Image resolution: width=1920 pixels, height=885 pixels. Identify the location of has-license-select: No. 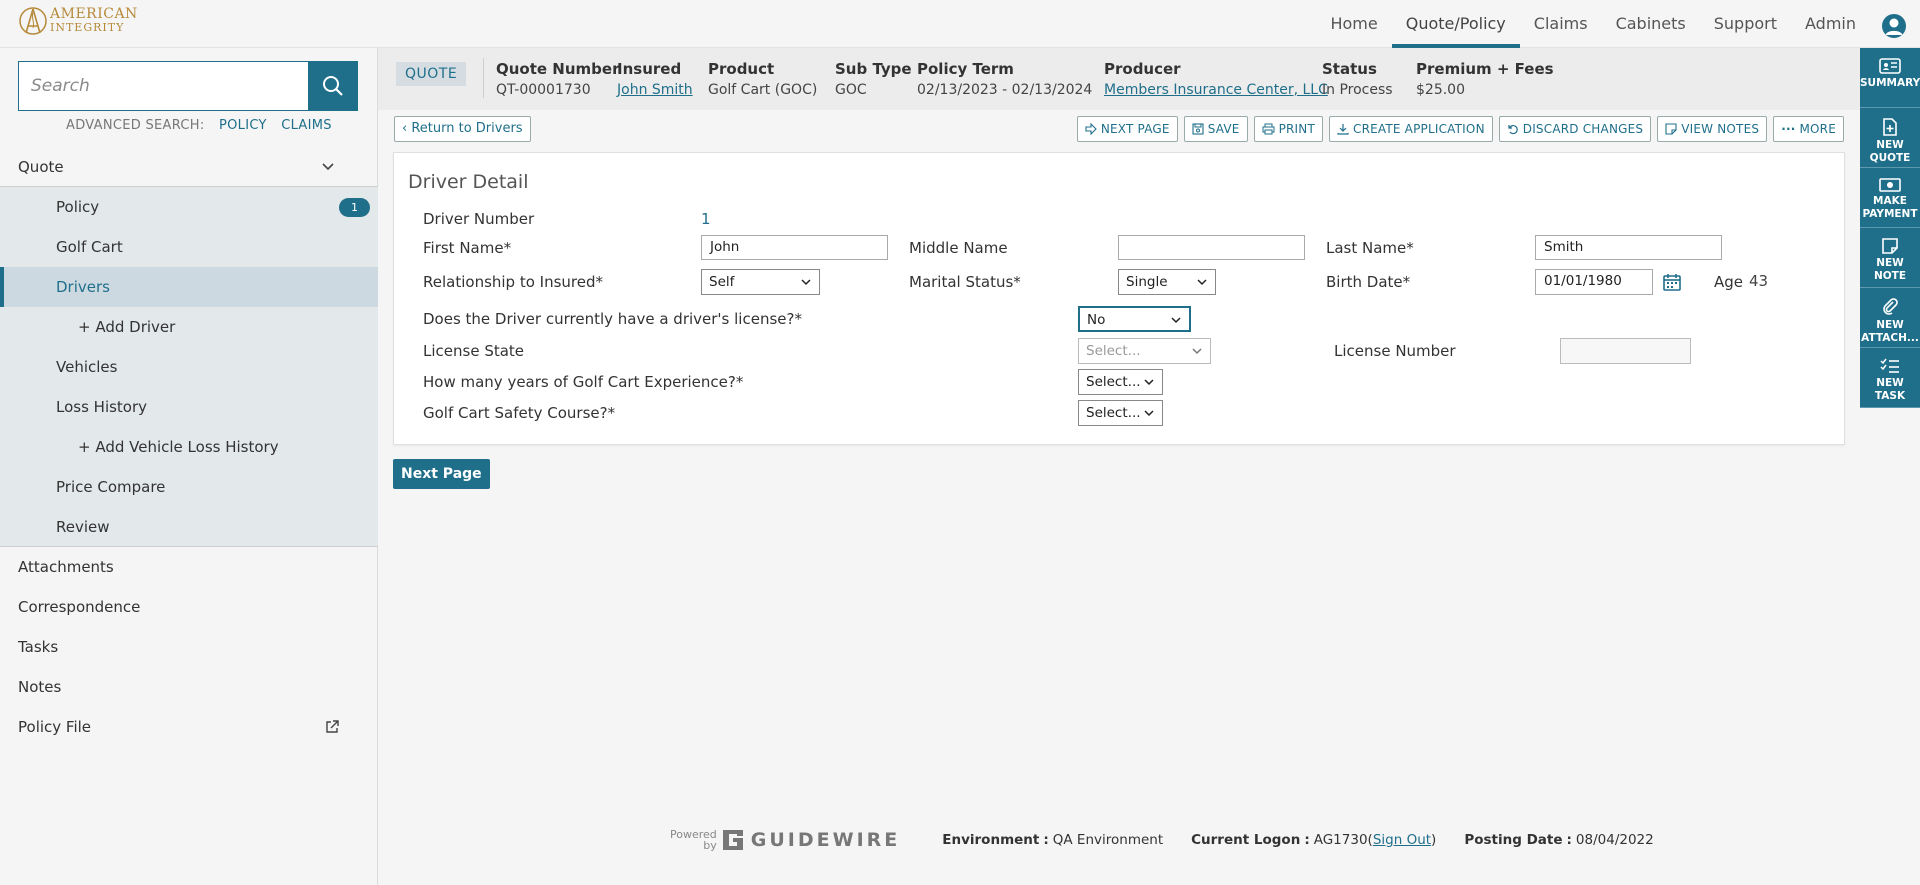
(1134, 319).